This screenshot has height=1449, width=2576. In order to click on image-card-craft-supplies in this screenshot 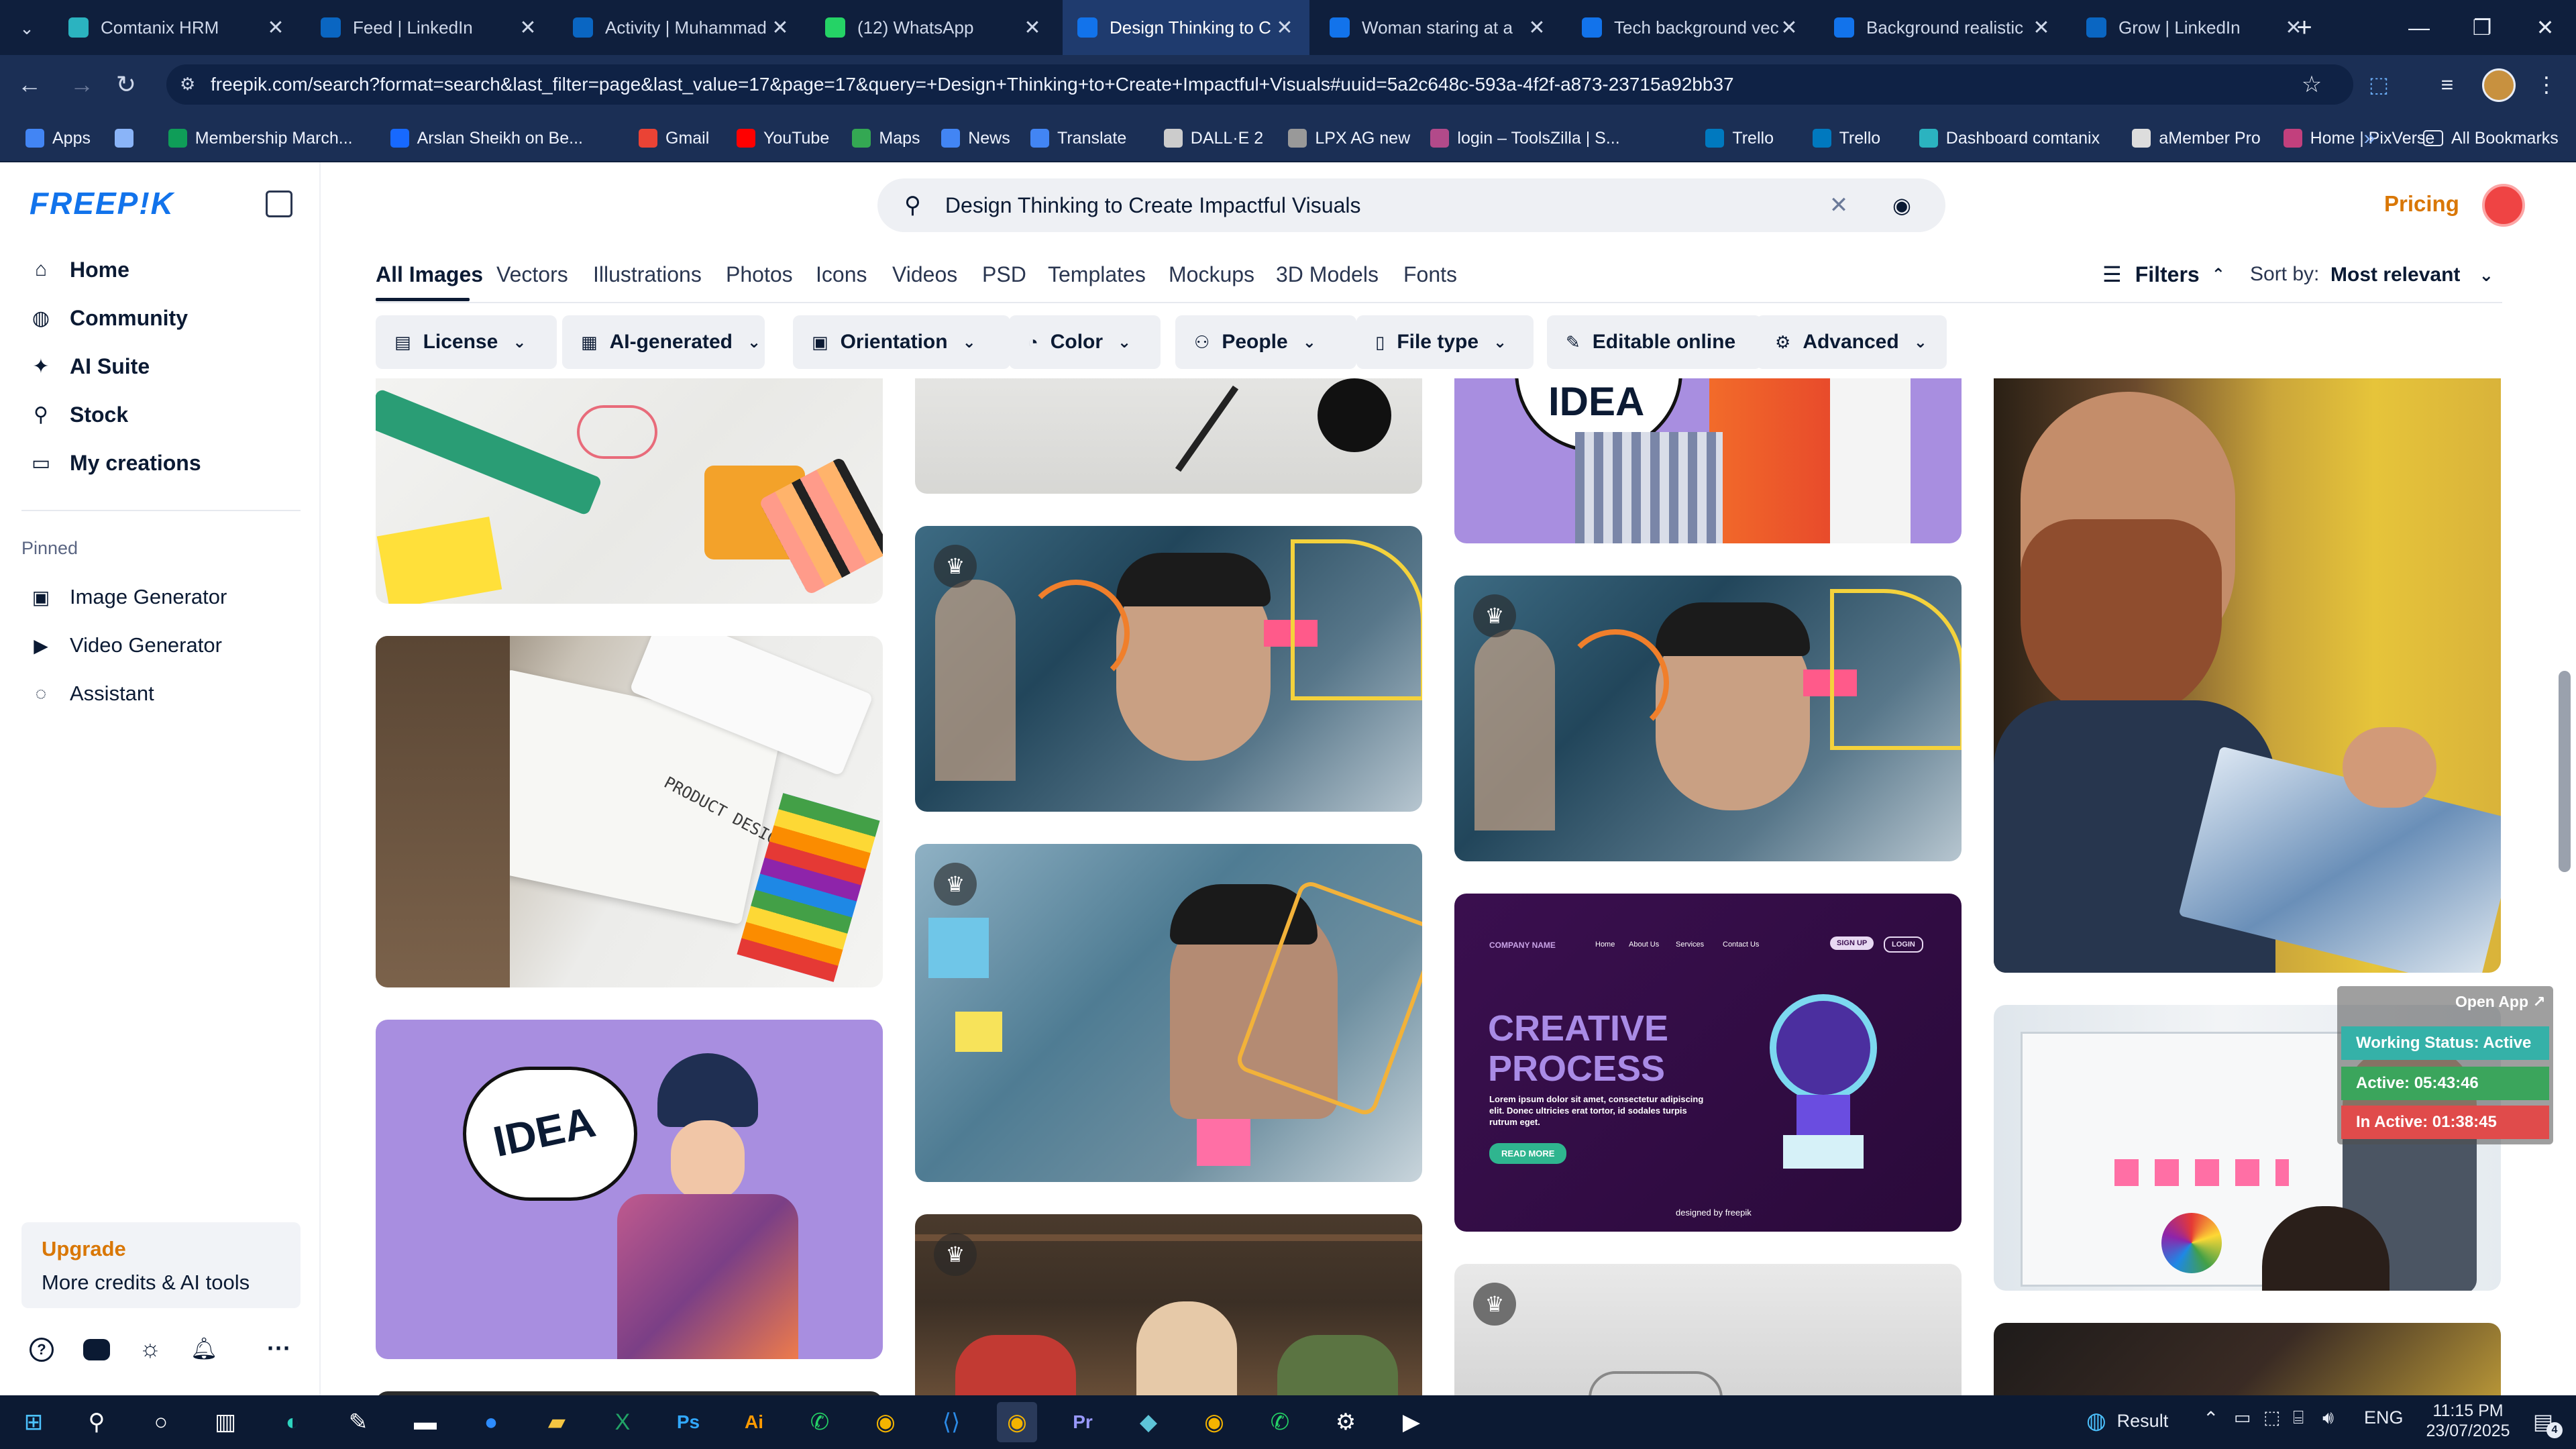, I will do `click(629, 491)`.